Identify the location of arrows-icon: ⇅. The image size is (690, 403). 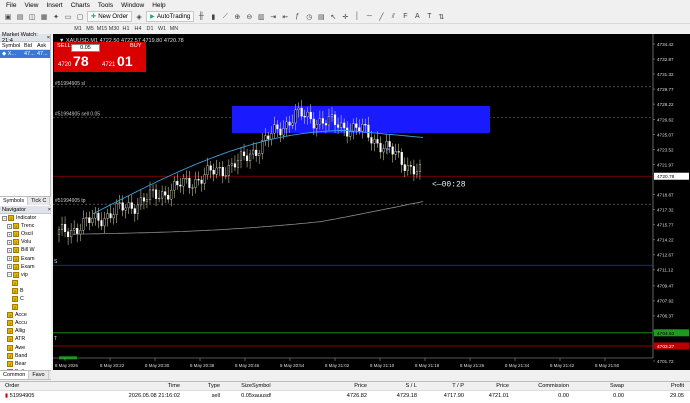
(441, 17).